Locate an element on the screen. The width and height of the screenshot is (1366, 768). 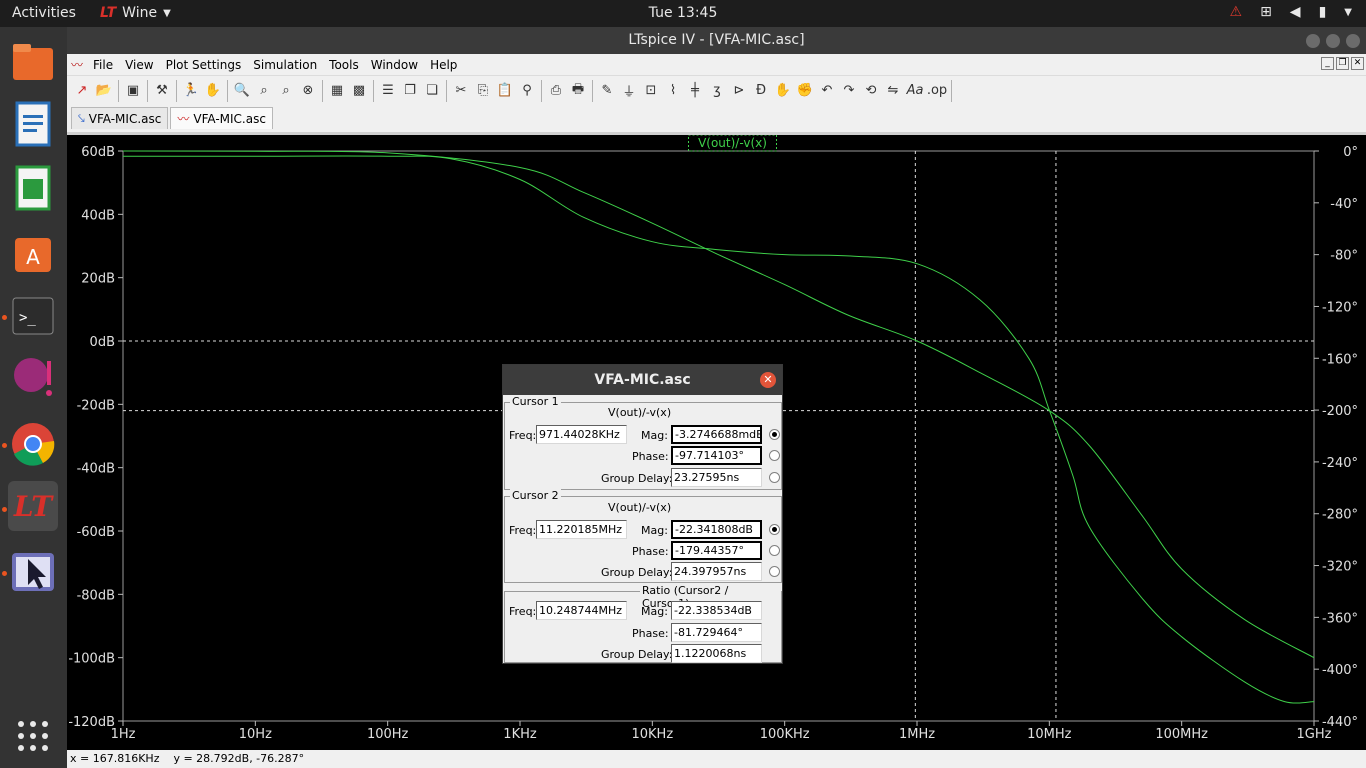
ratio-freq-field: 10.248744MHz is located at coordinates (581, 610).